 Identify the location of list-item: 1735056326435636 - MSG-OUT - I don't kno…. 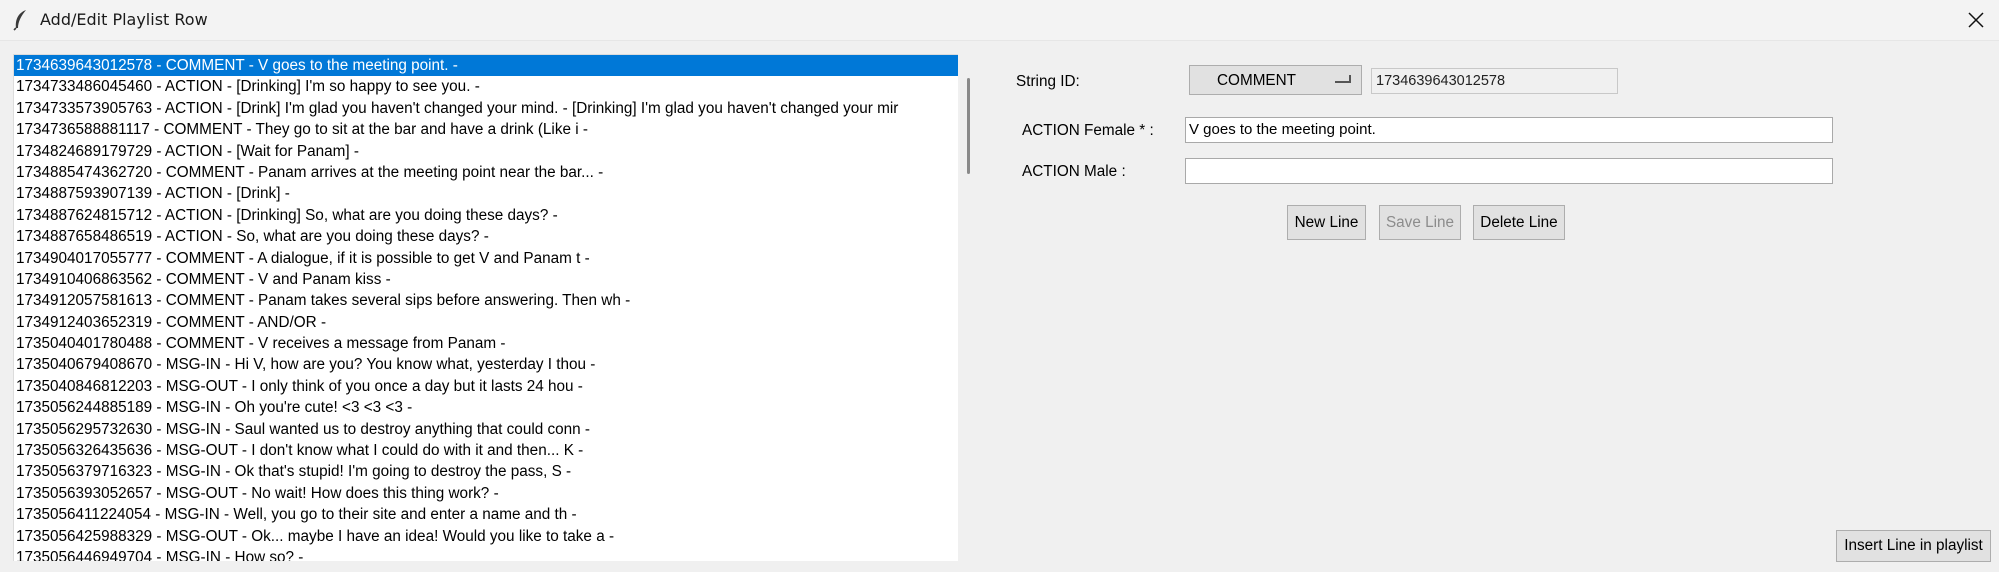
(486, 450).